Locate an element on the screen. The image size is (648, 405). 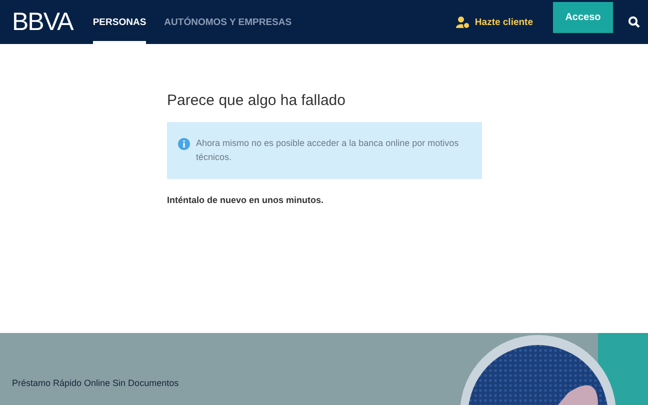
retry-text: Inténtalo de nuevo en unos minutos. is located at coordinates (246, 200).